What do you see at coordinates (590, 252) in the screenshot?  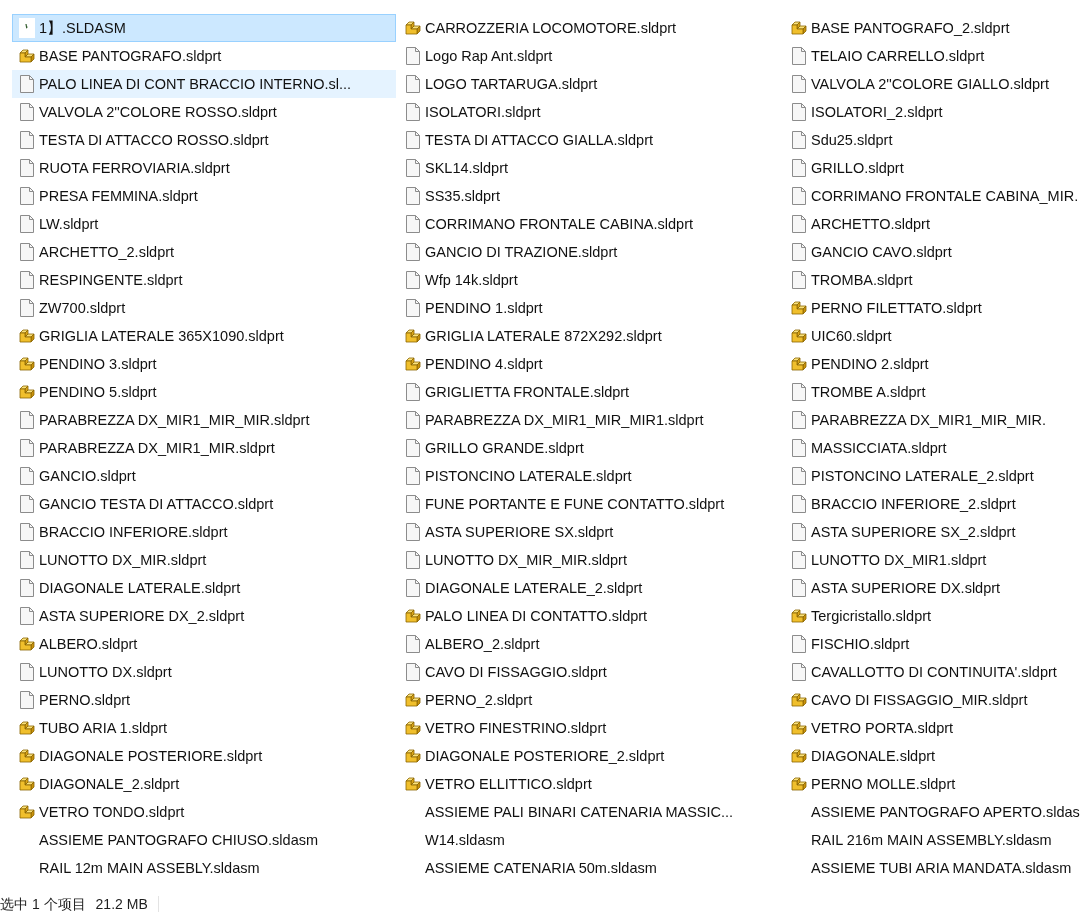 I see `file-item: GANCIO DI TRAZIONE.sldprt` at bounding box center [590, 252].